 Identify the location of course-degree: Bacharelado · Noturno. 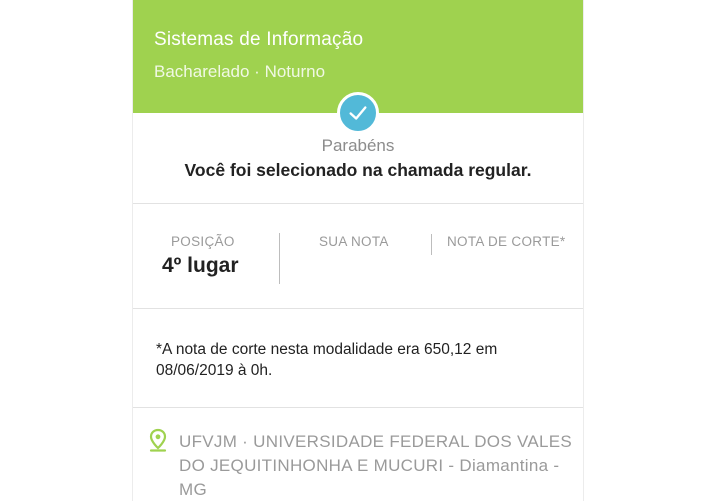
(240, 71).